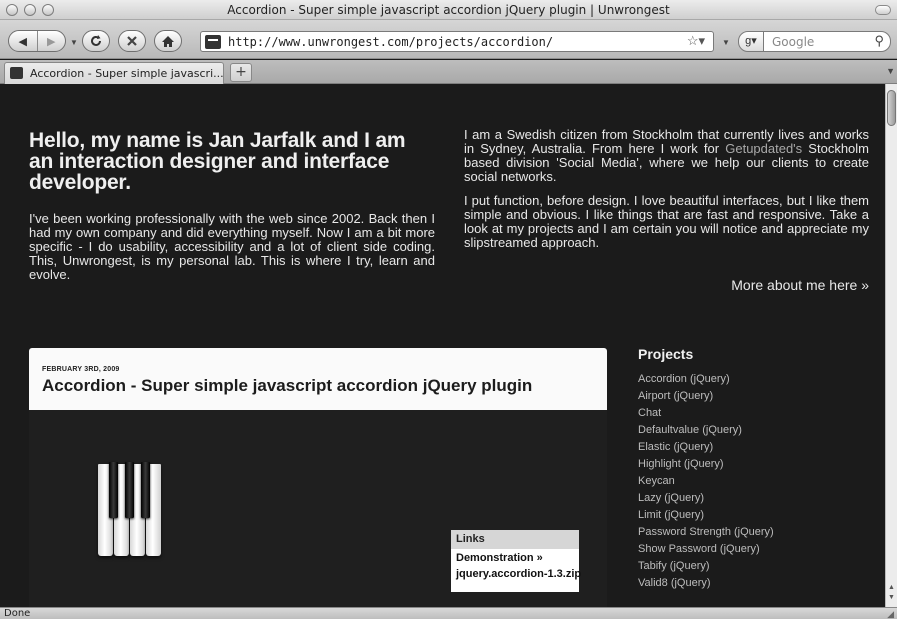 The height and width of the screenshot is (619, 897). What do you see at coordinates (793, 42) in the screenshot?
I see `search-placeholder: Google` at bounding box center [793, 42].